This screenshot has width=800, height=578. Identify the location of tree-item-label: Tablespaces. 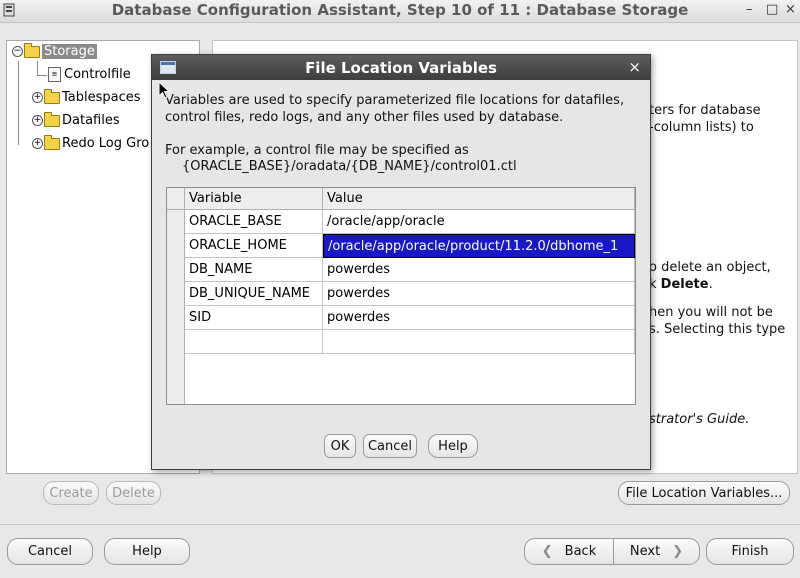
(101, 97).